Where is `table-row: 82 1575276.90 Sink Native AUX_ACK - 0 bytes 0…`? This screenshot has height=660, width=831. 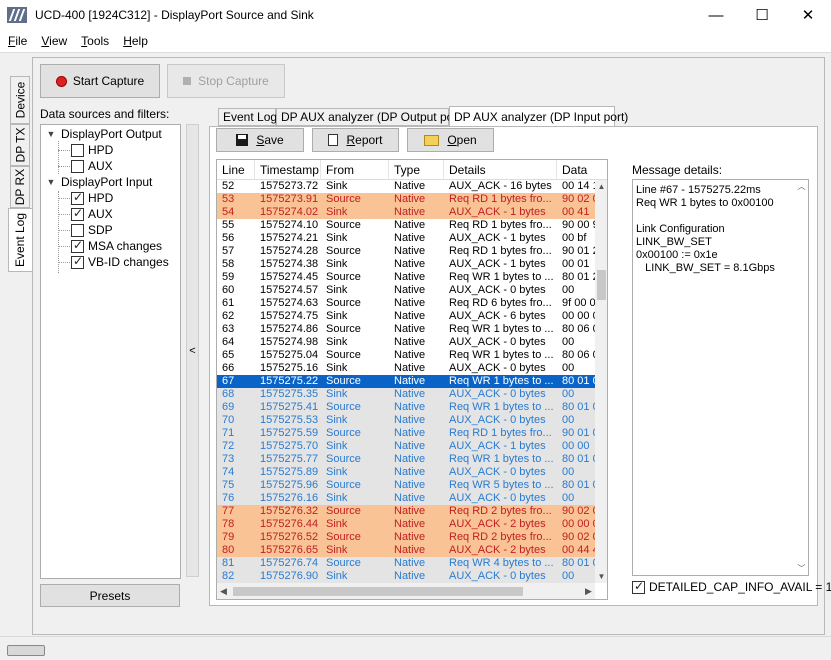 table-row: 82 1575276.90 Sink Native AUX_ACK - 0 bytes 0… is located at coordinates (406, 576).